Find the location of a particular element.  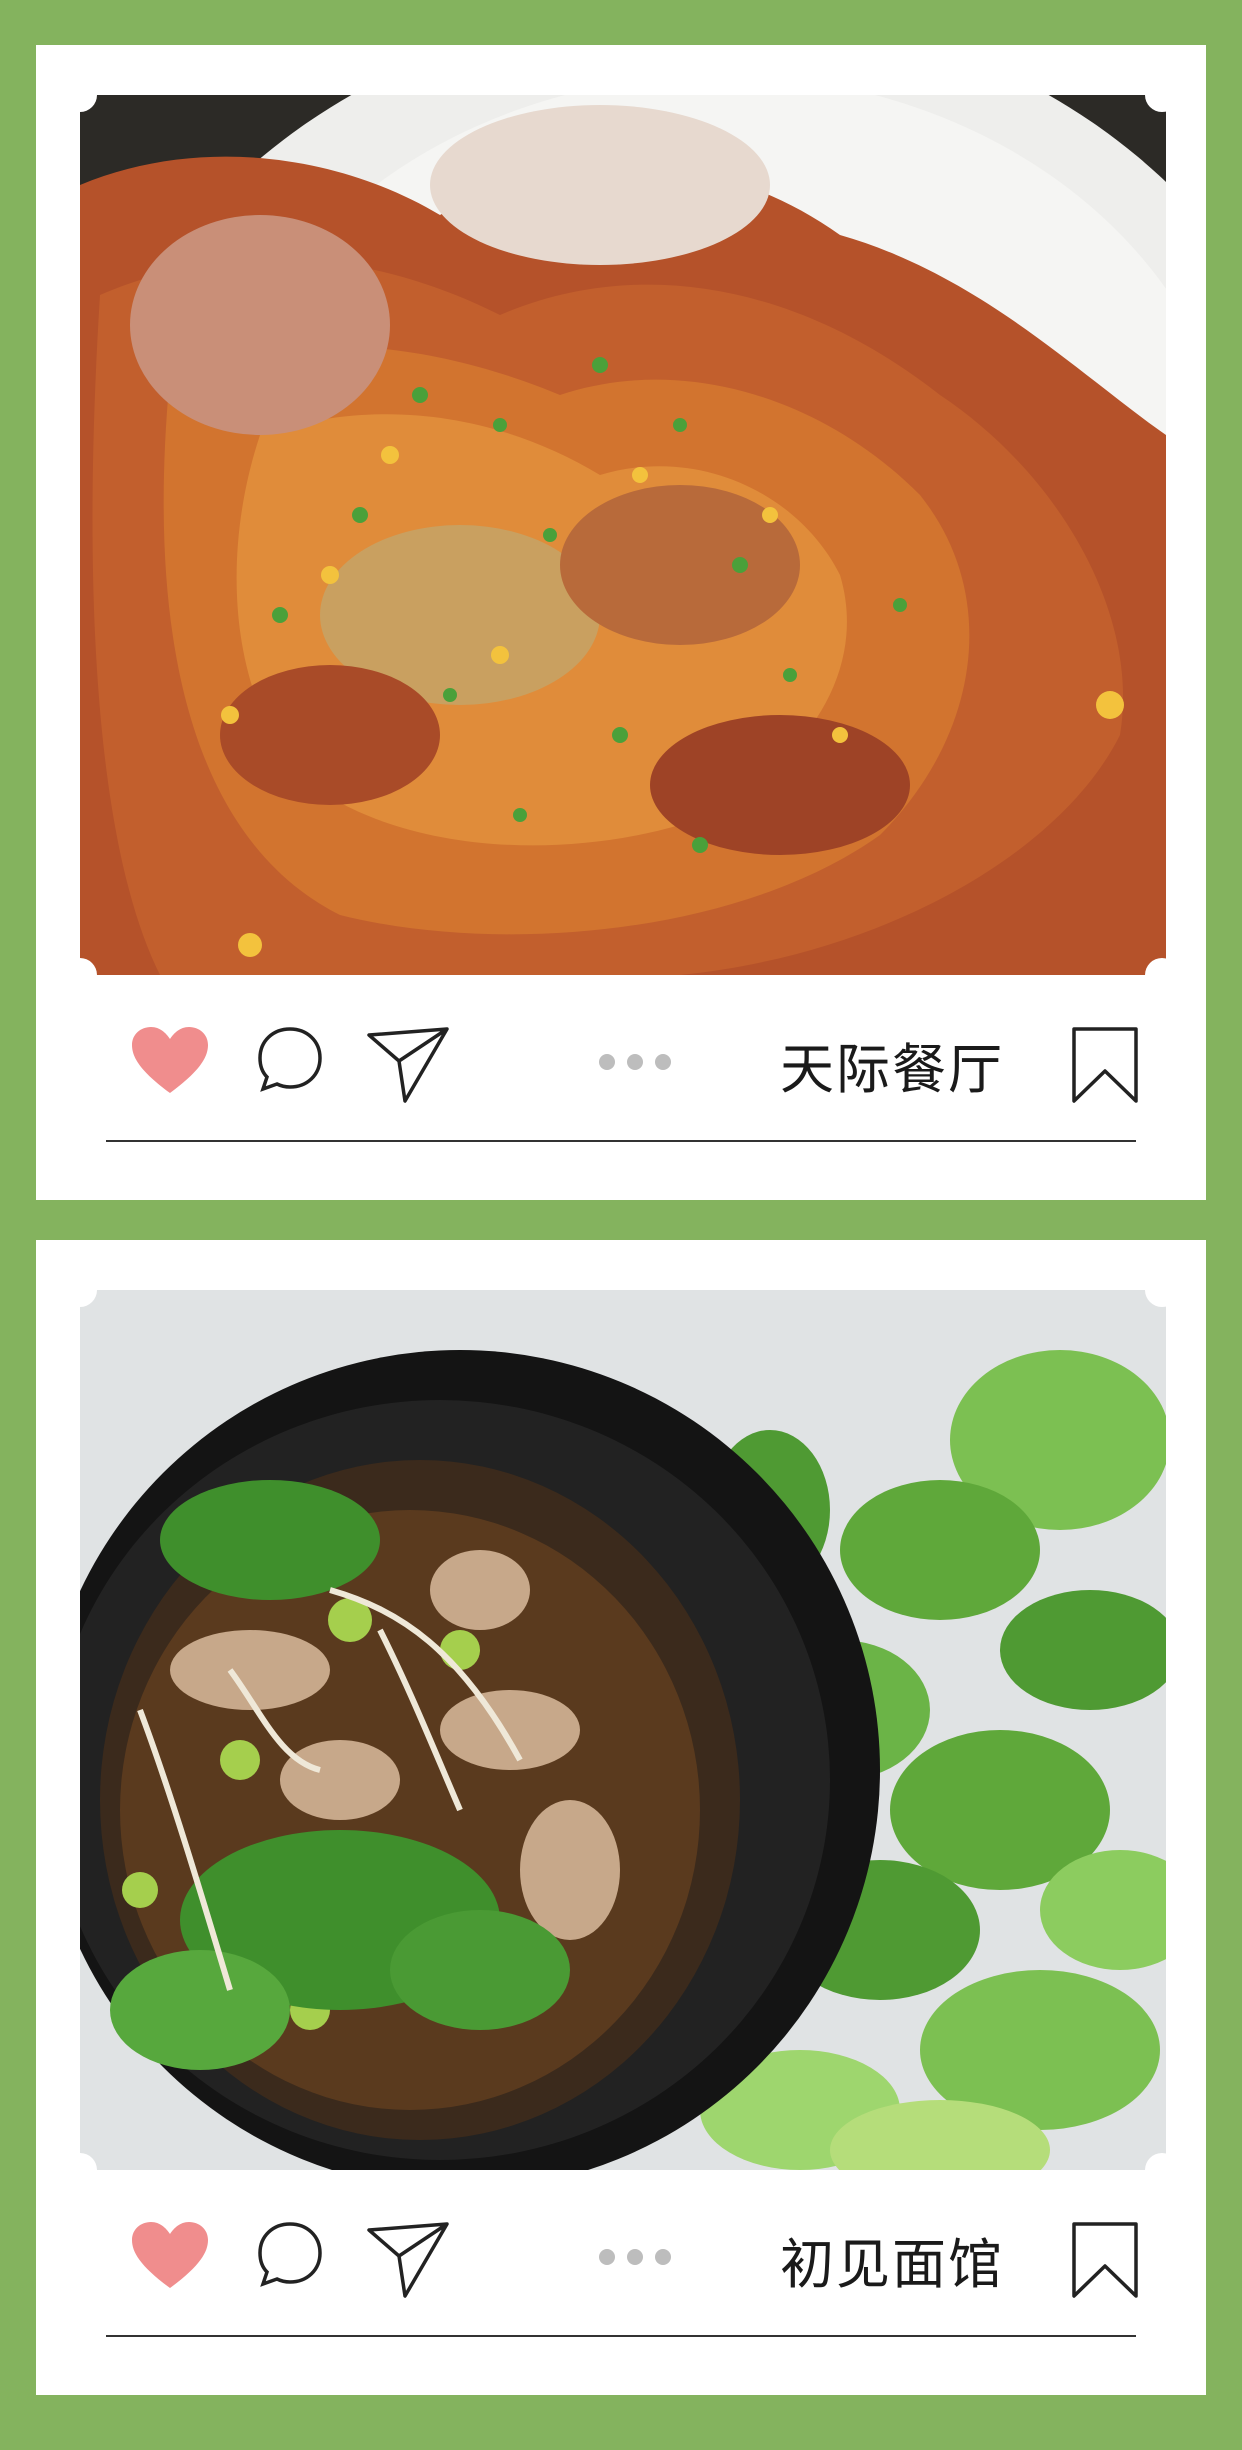

post-actions: 天际餐厅 is located at coordinates (621, 1065).